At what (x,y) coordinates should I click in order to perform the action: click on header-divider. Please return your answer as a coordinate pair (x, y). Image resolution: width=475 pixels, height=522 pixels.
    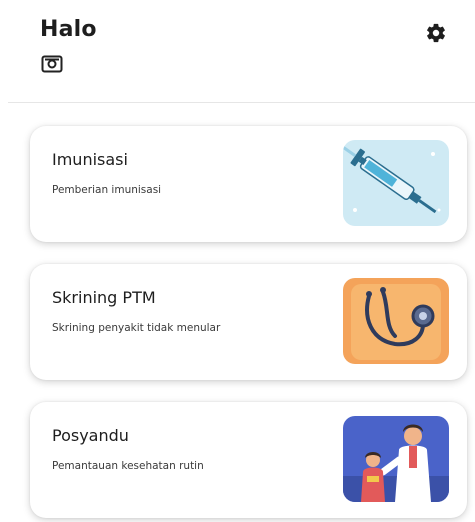
    Looking at the image, I should click on (241, 102).